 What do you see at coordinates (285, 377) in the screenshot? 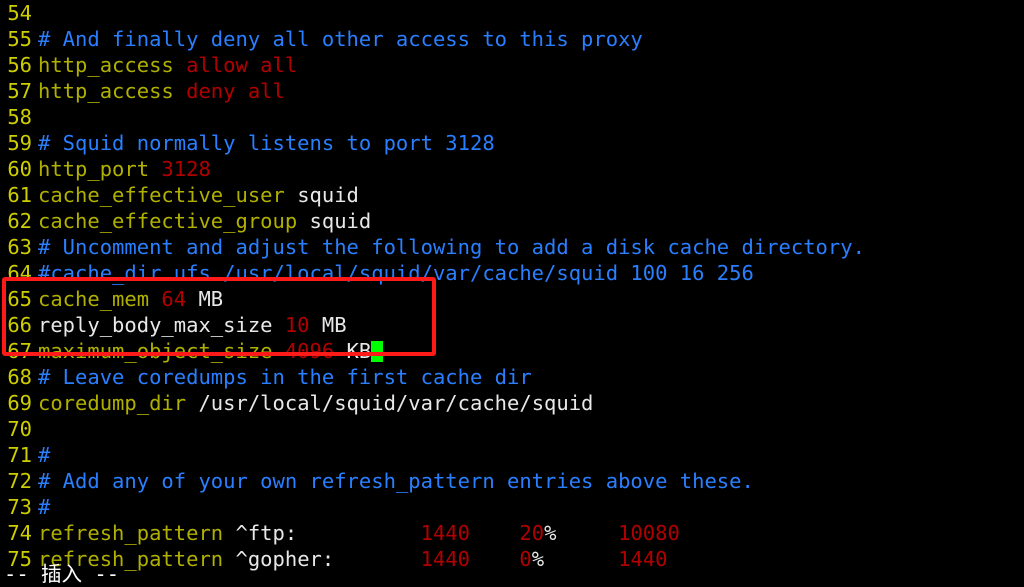
I see `code-token: # Leave coredumps in the first cache dir` at bounding box center [285, 377].